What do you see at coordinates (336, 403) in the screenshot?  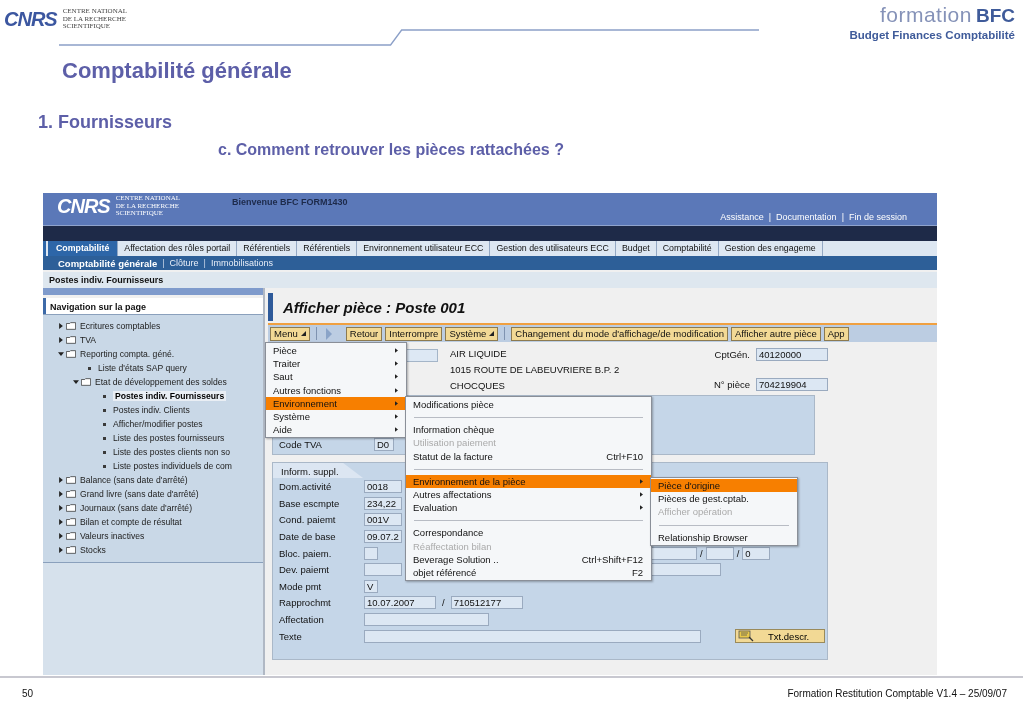 I see `menu-item: Environnement` at bounding box center [336, 403].